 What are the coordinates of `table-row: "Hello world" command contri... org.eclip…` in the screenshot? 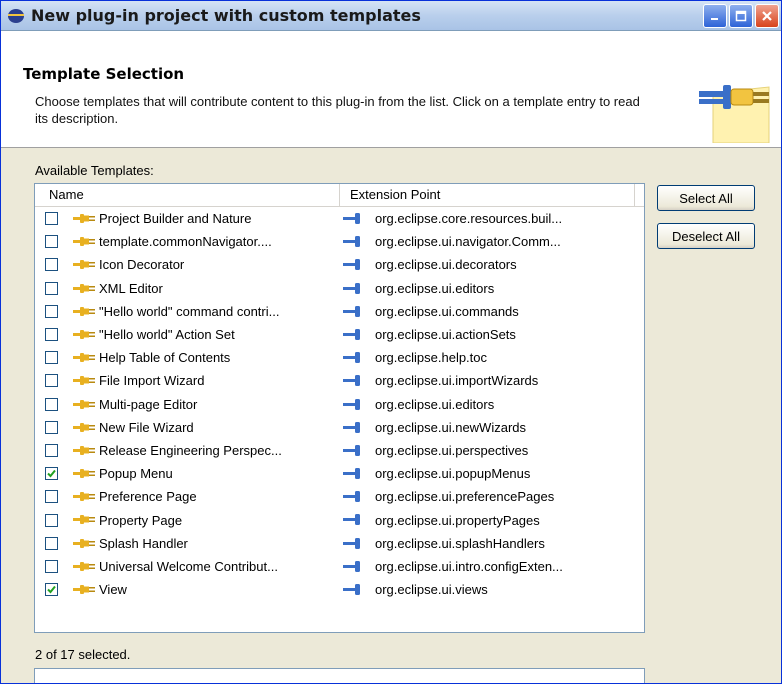 It's located at (339, 311).